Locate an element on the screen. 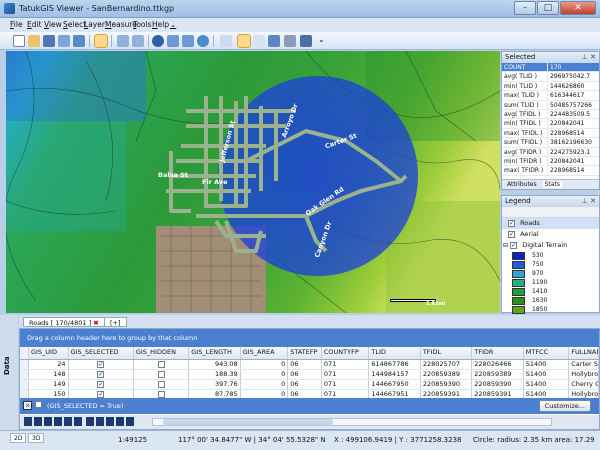 The width and height of the screenshot is (600, 450). table-cell: Carter S is located at coordinates (584, 364).